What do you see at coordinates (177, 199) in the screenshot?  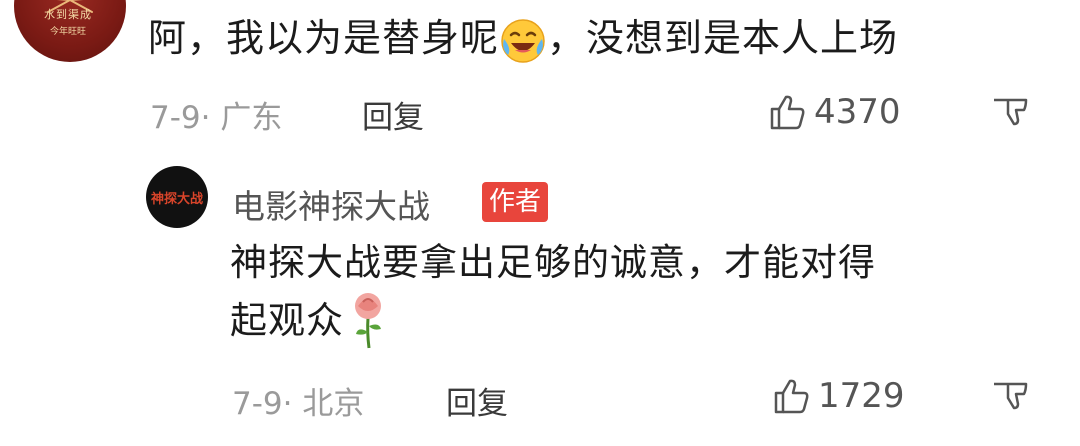 I see `author-avatar-logo: 神探大战` at bounding box center [177, 199].